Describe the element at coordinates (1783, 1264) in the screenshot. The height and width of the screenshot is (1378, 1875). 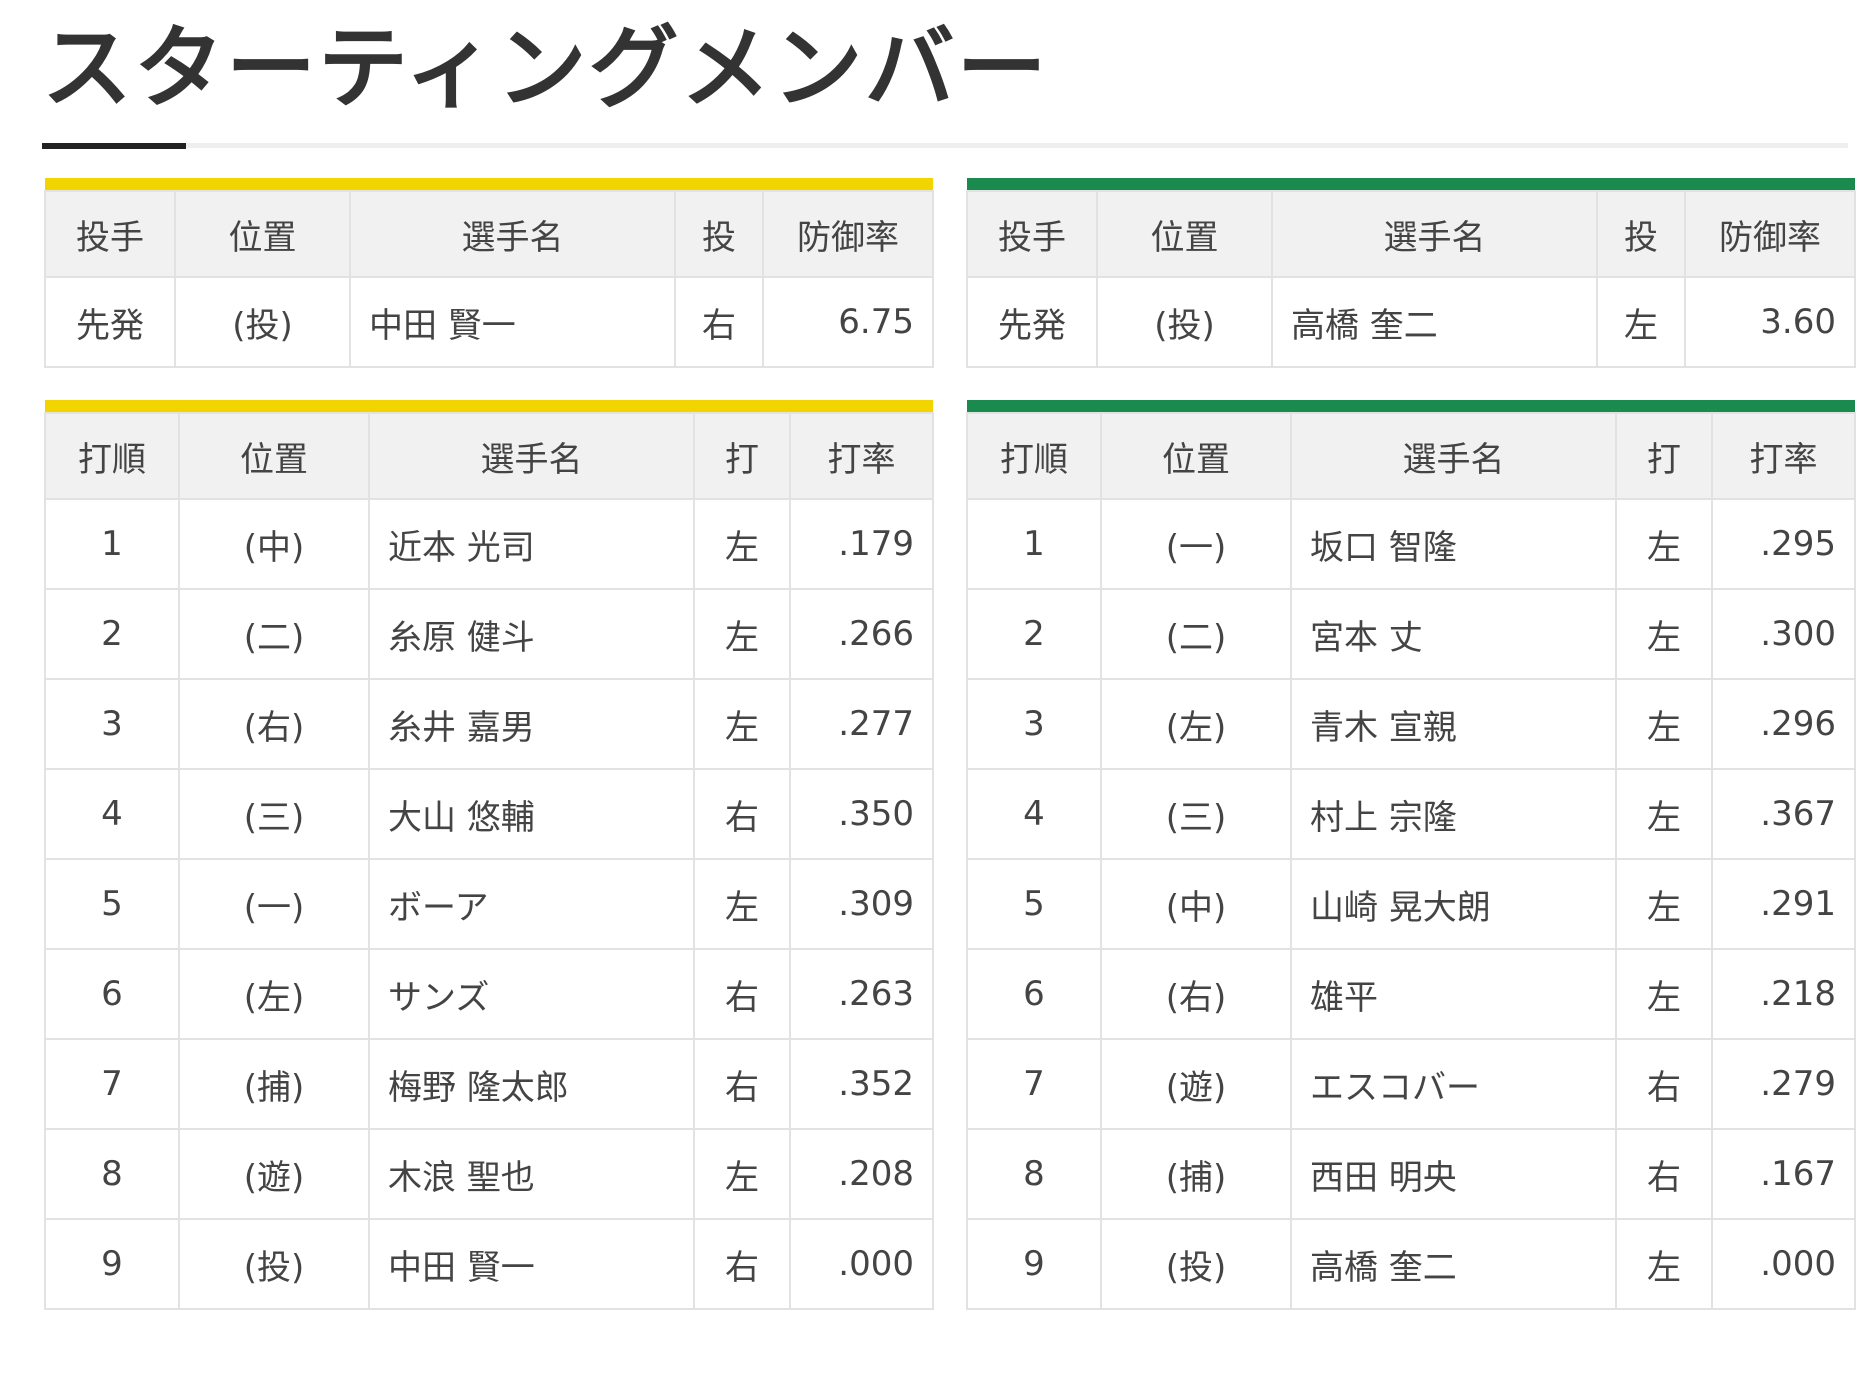
I see `player-batting-average: .000` at that location.